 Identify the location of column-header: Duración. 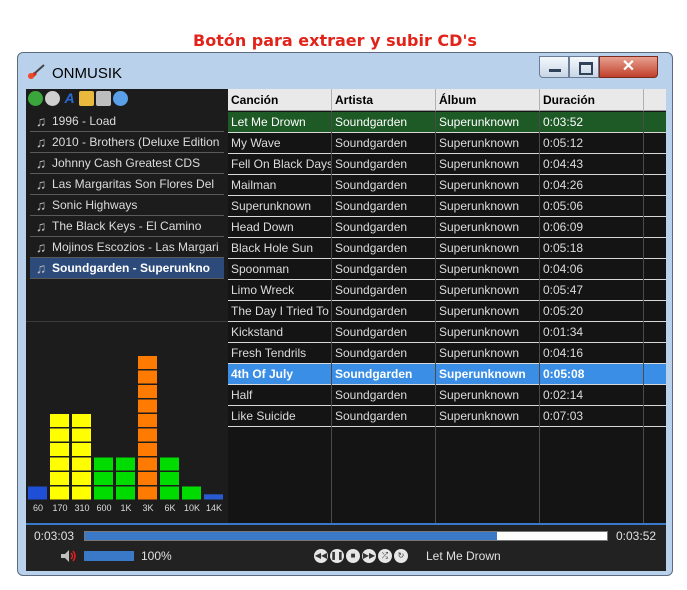
(592, 100).